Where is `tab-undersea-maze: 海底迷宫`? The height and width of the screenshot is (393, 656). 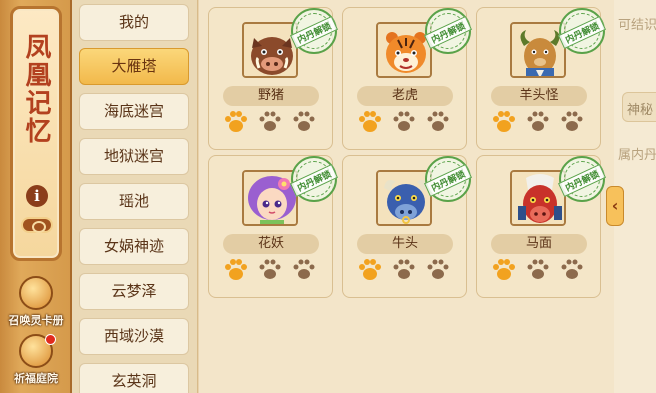 tab-undersea-maze: 海底迷宫 is located at coordinates (134, 111).